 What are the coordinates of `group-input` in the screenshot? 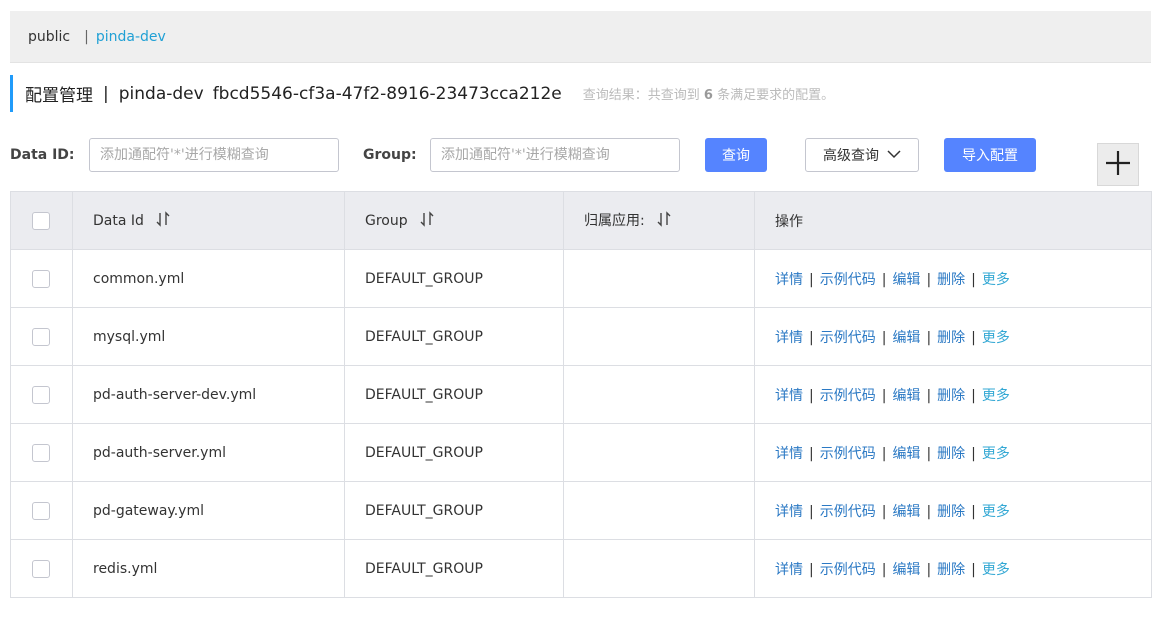 It's located at (555, 155).